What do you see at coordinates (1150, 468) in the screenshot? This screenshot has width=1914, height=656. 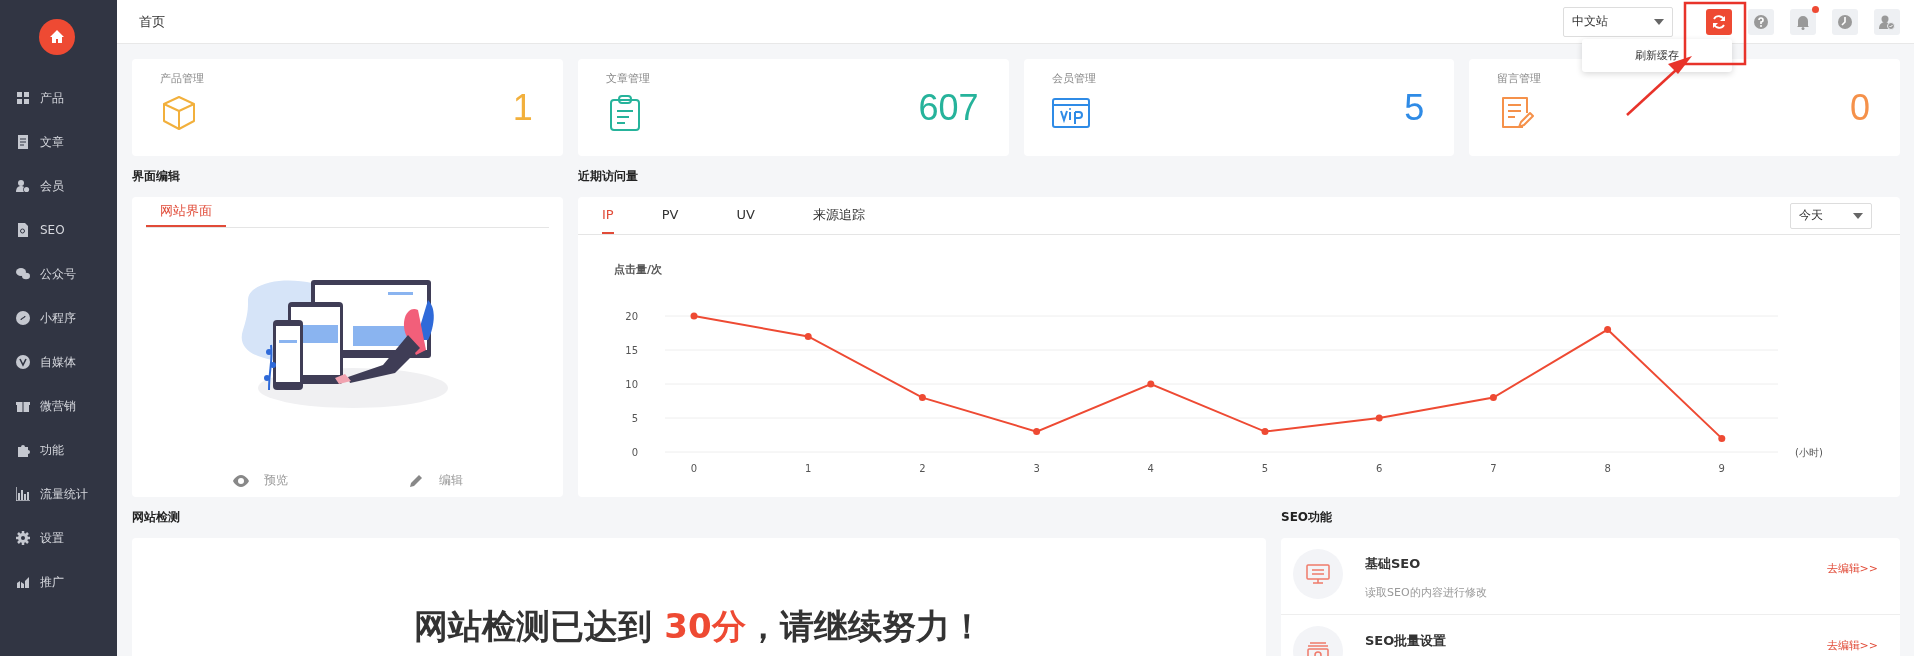 I see `axis-tick-label: 4` at bounding box center [1150, 468].